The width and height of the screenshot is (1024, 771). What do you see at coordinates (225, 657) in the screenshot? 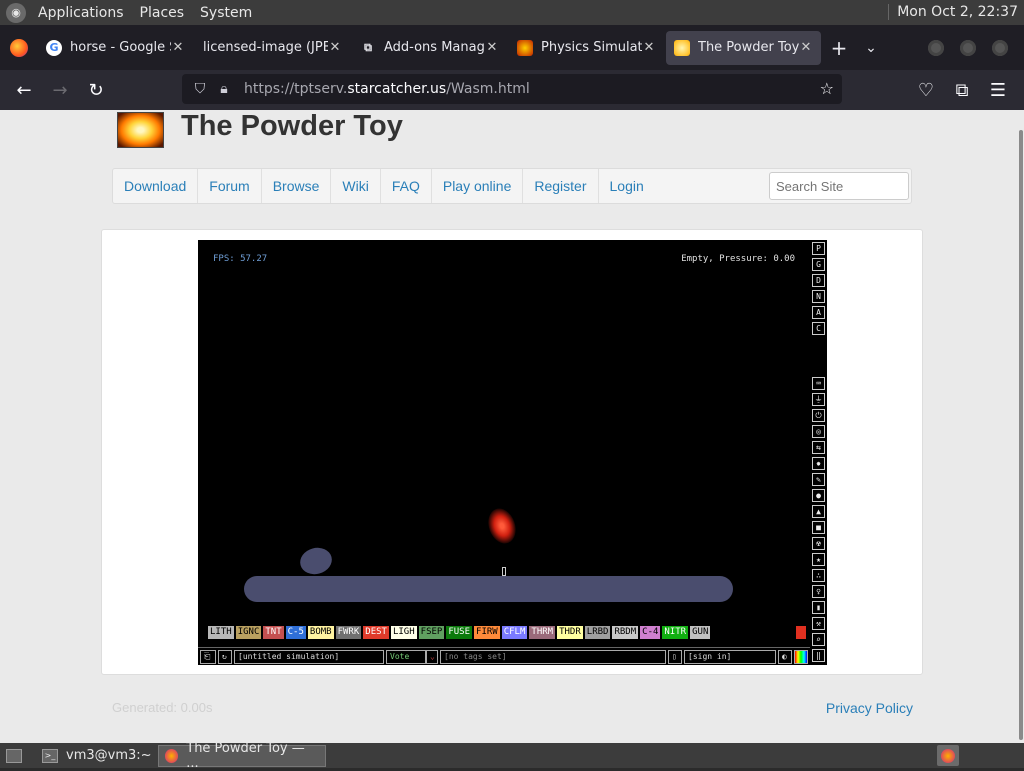
I see `reload-sim-icon: ↻` at bounding box center [225, 657].